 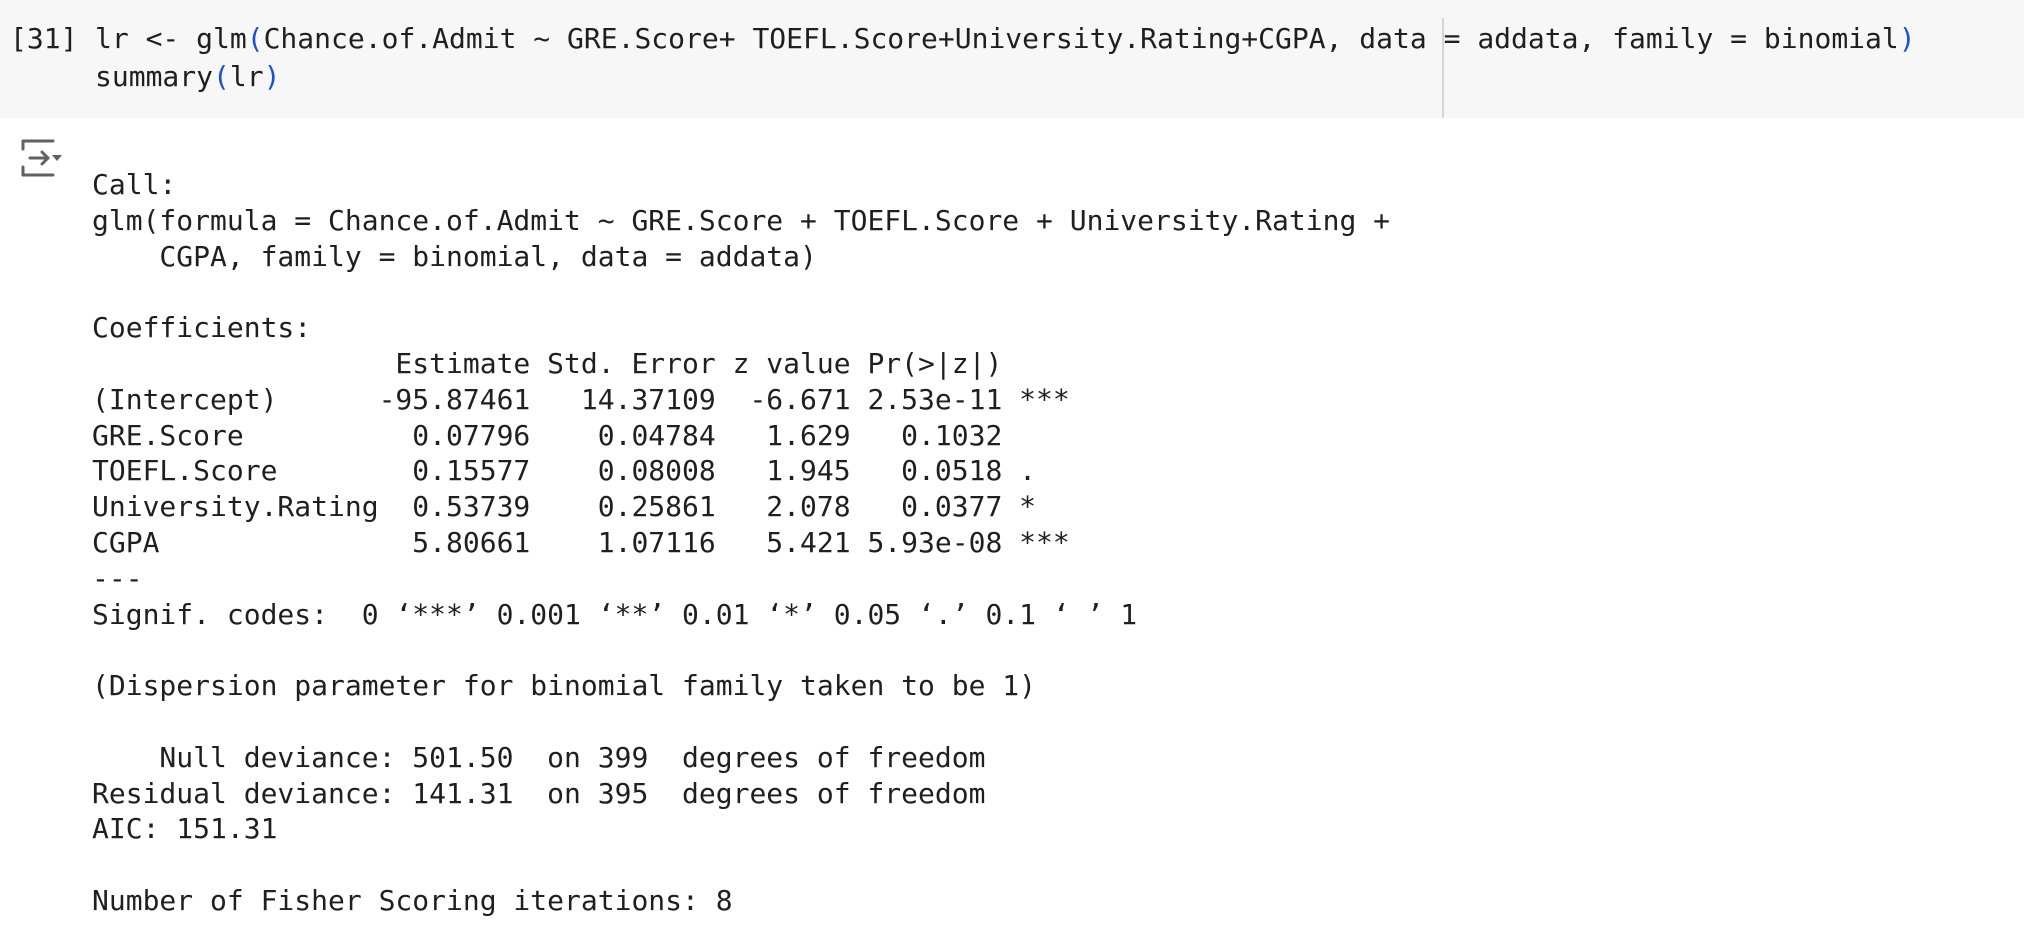 I want to click on output-line: Call:, so click(x=134, y=184).